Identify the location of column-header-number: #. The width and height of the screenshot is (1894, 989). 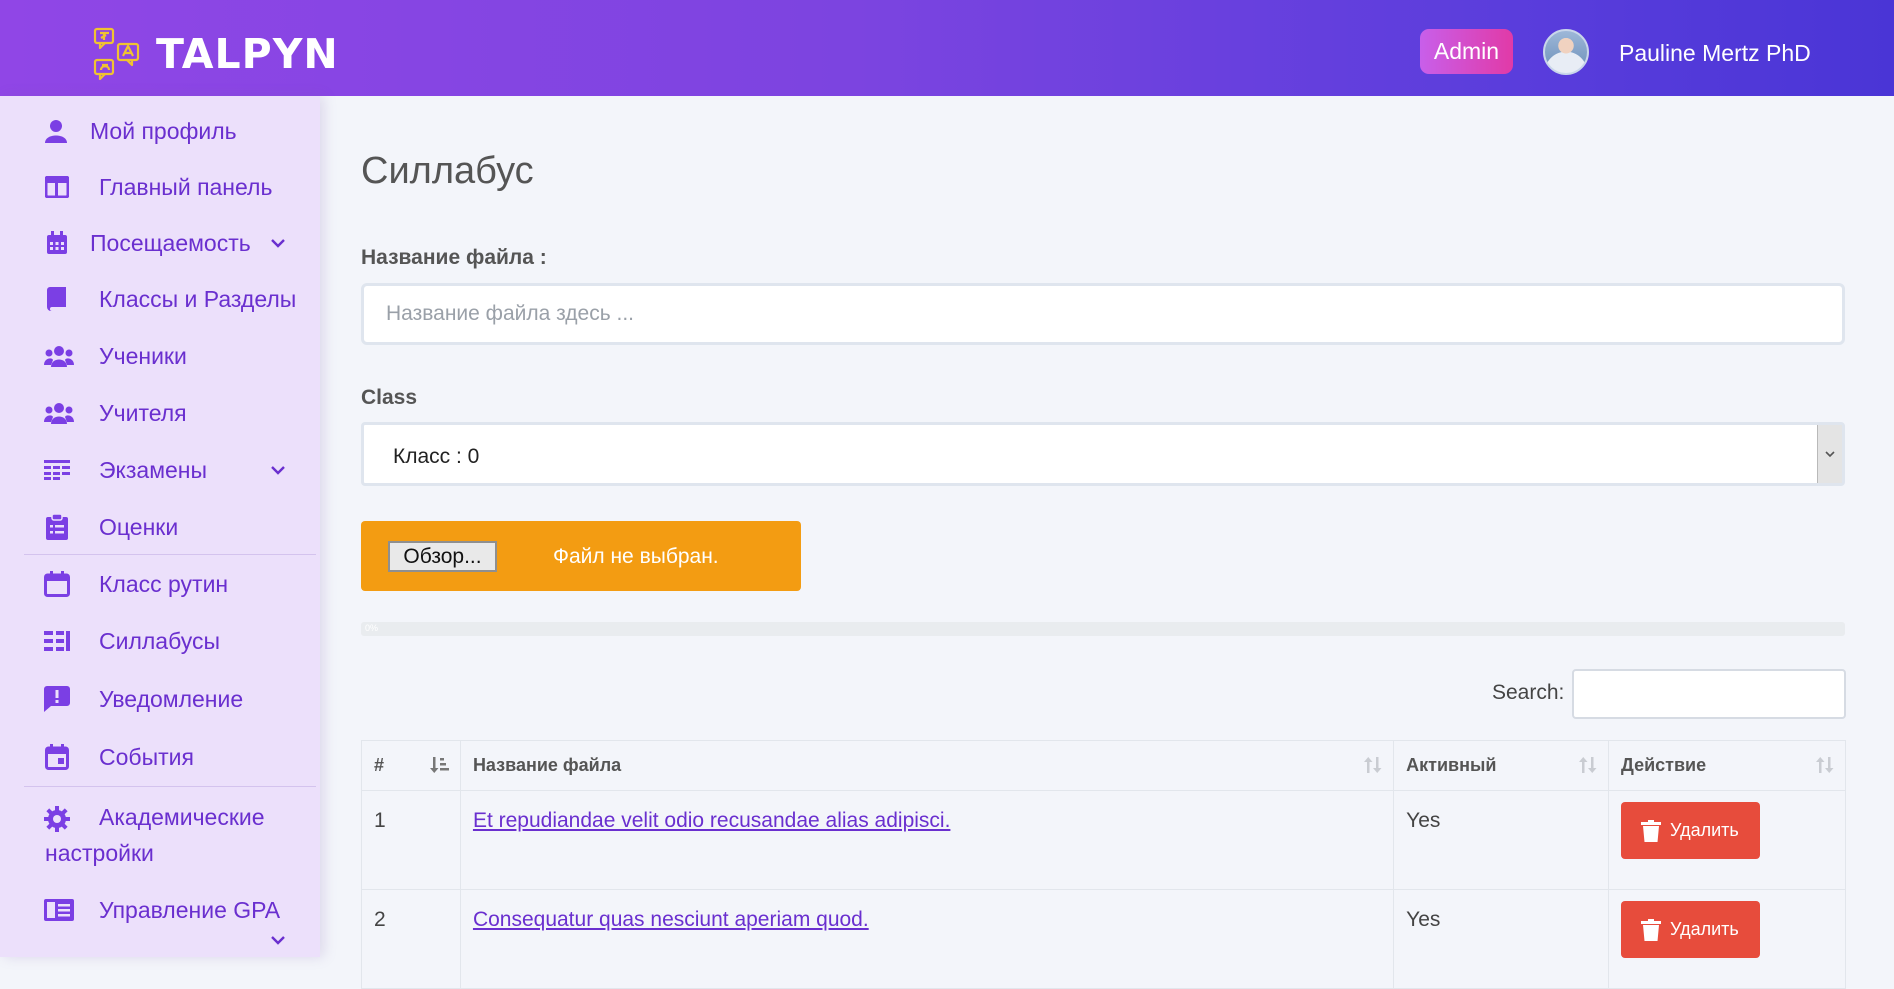
(411, 765).